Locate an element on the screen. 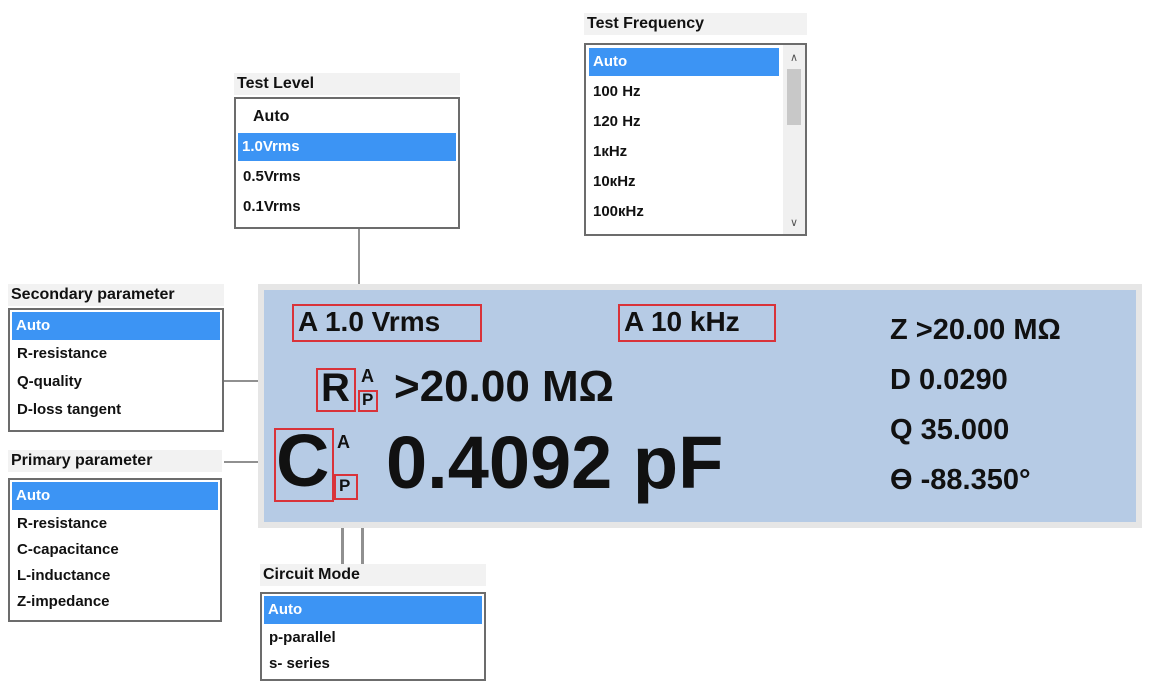 The image size is (1150, 681). secondary-param-option-r-resistance: R-resistance is located at coordinates (116, 354).